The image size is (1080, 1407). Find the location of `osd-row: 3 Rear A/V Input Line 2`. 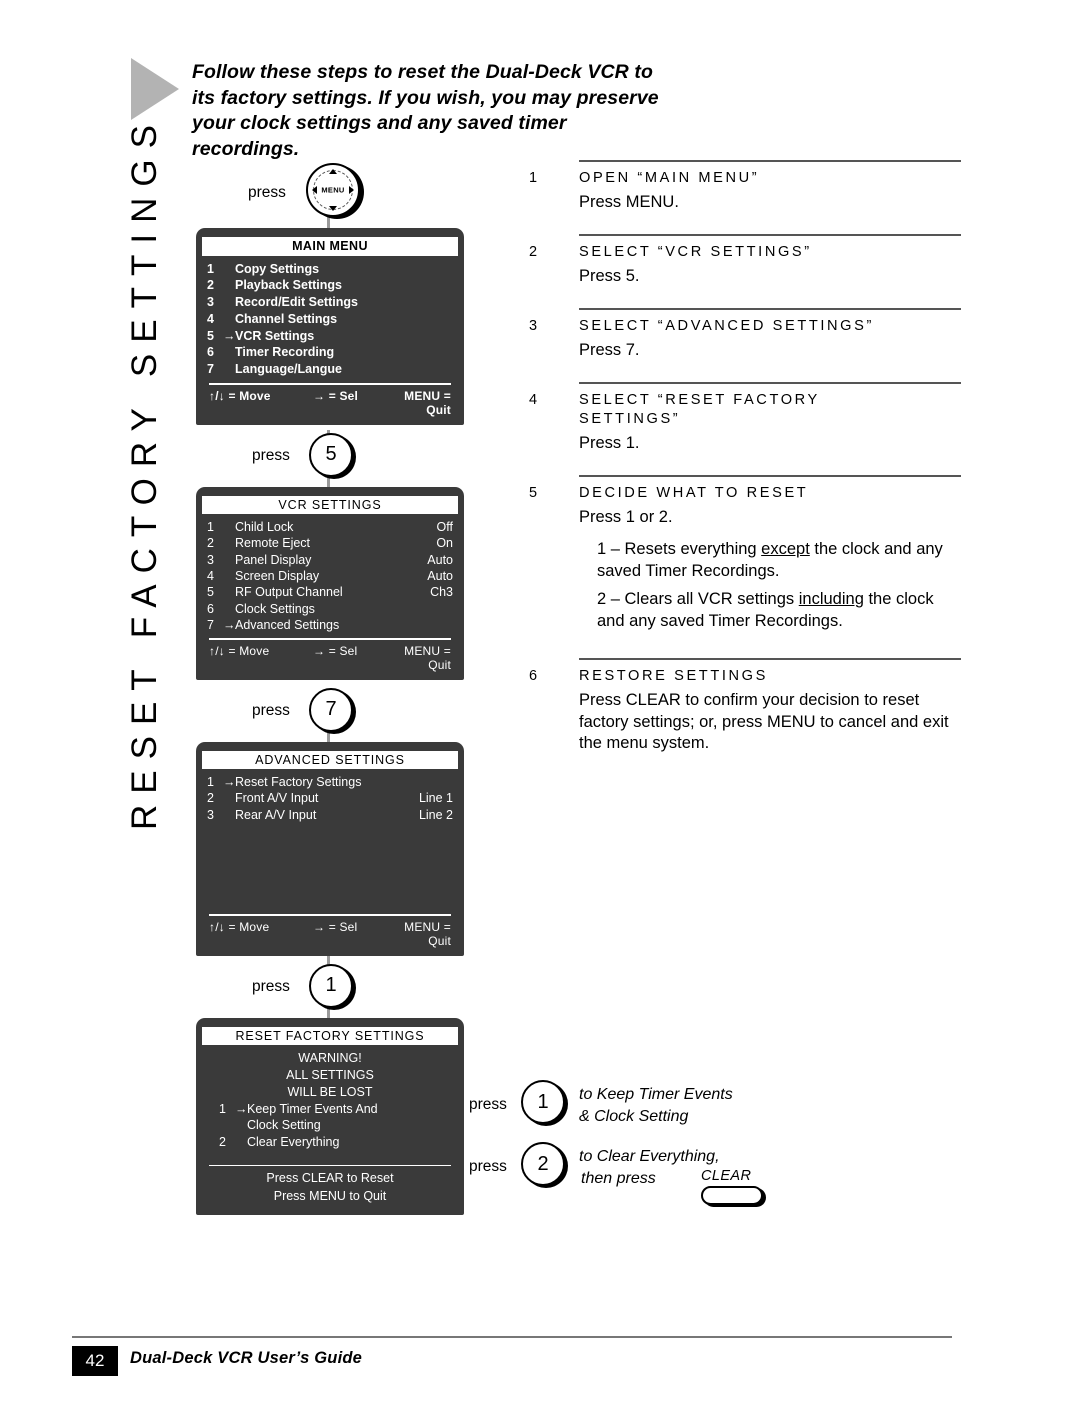

osd-row: 3 Rear A/V Input Line 2 is located at coordinates (330, 815).